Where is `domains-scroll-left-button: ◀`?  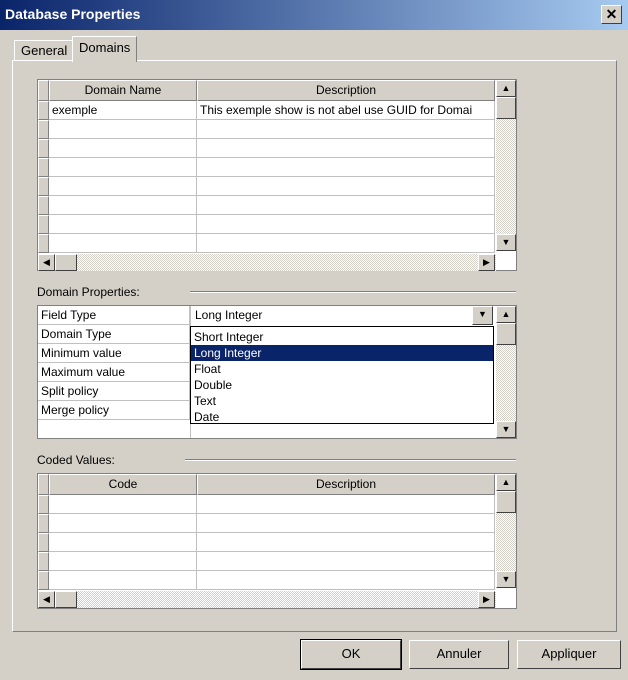 domains-scroll-left-button: ◀ is located at coordinates (46, 262).